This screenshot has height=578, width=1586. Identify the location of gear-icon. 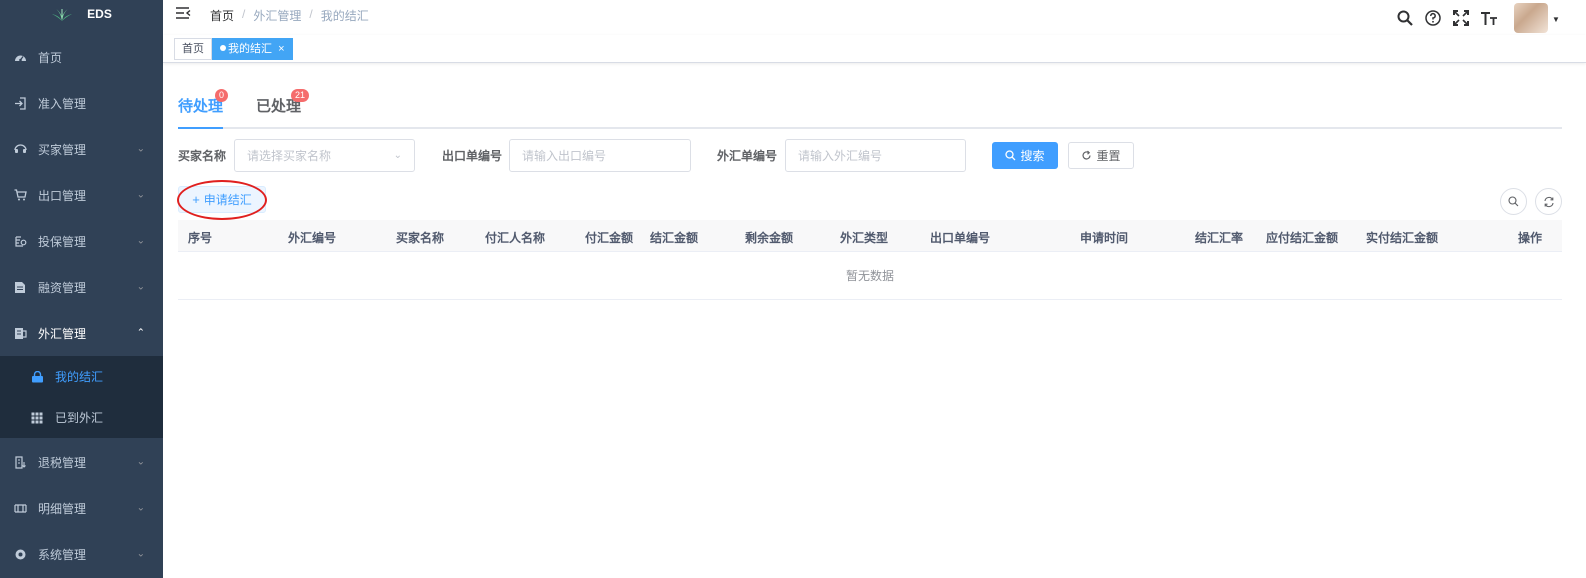
(20, 554).